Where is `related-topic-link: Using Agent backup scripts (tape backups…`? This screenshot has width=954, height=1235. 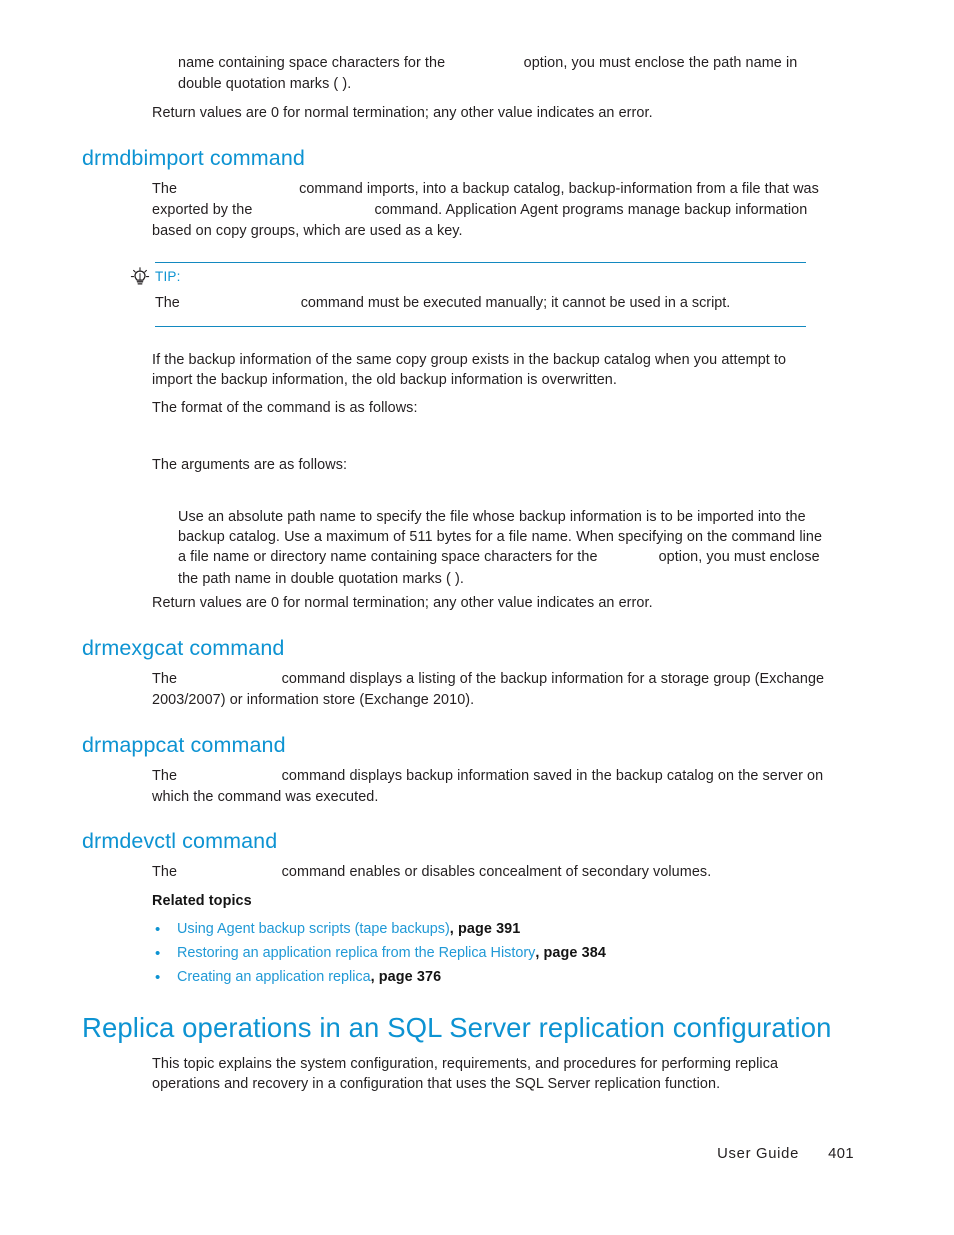 related-topic-link: Using Agent backup scripts (tape backups… is located at coordinates (313, 929).